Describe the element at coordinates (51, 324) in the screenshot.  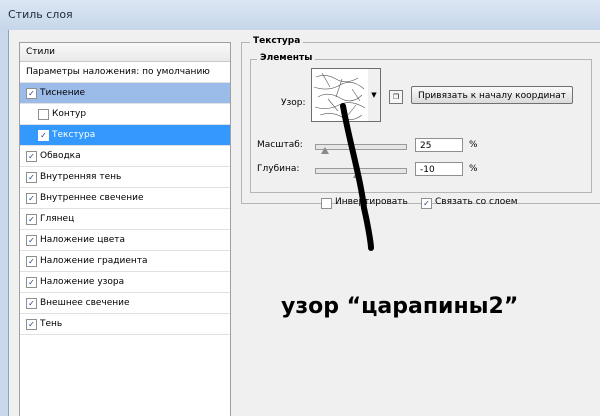
I see `style-item-label: Тень` at that location.